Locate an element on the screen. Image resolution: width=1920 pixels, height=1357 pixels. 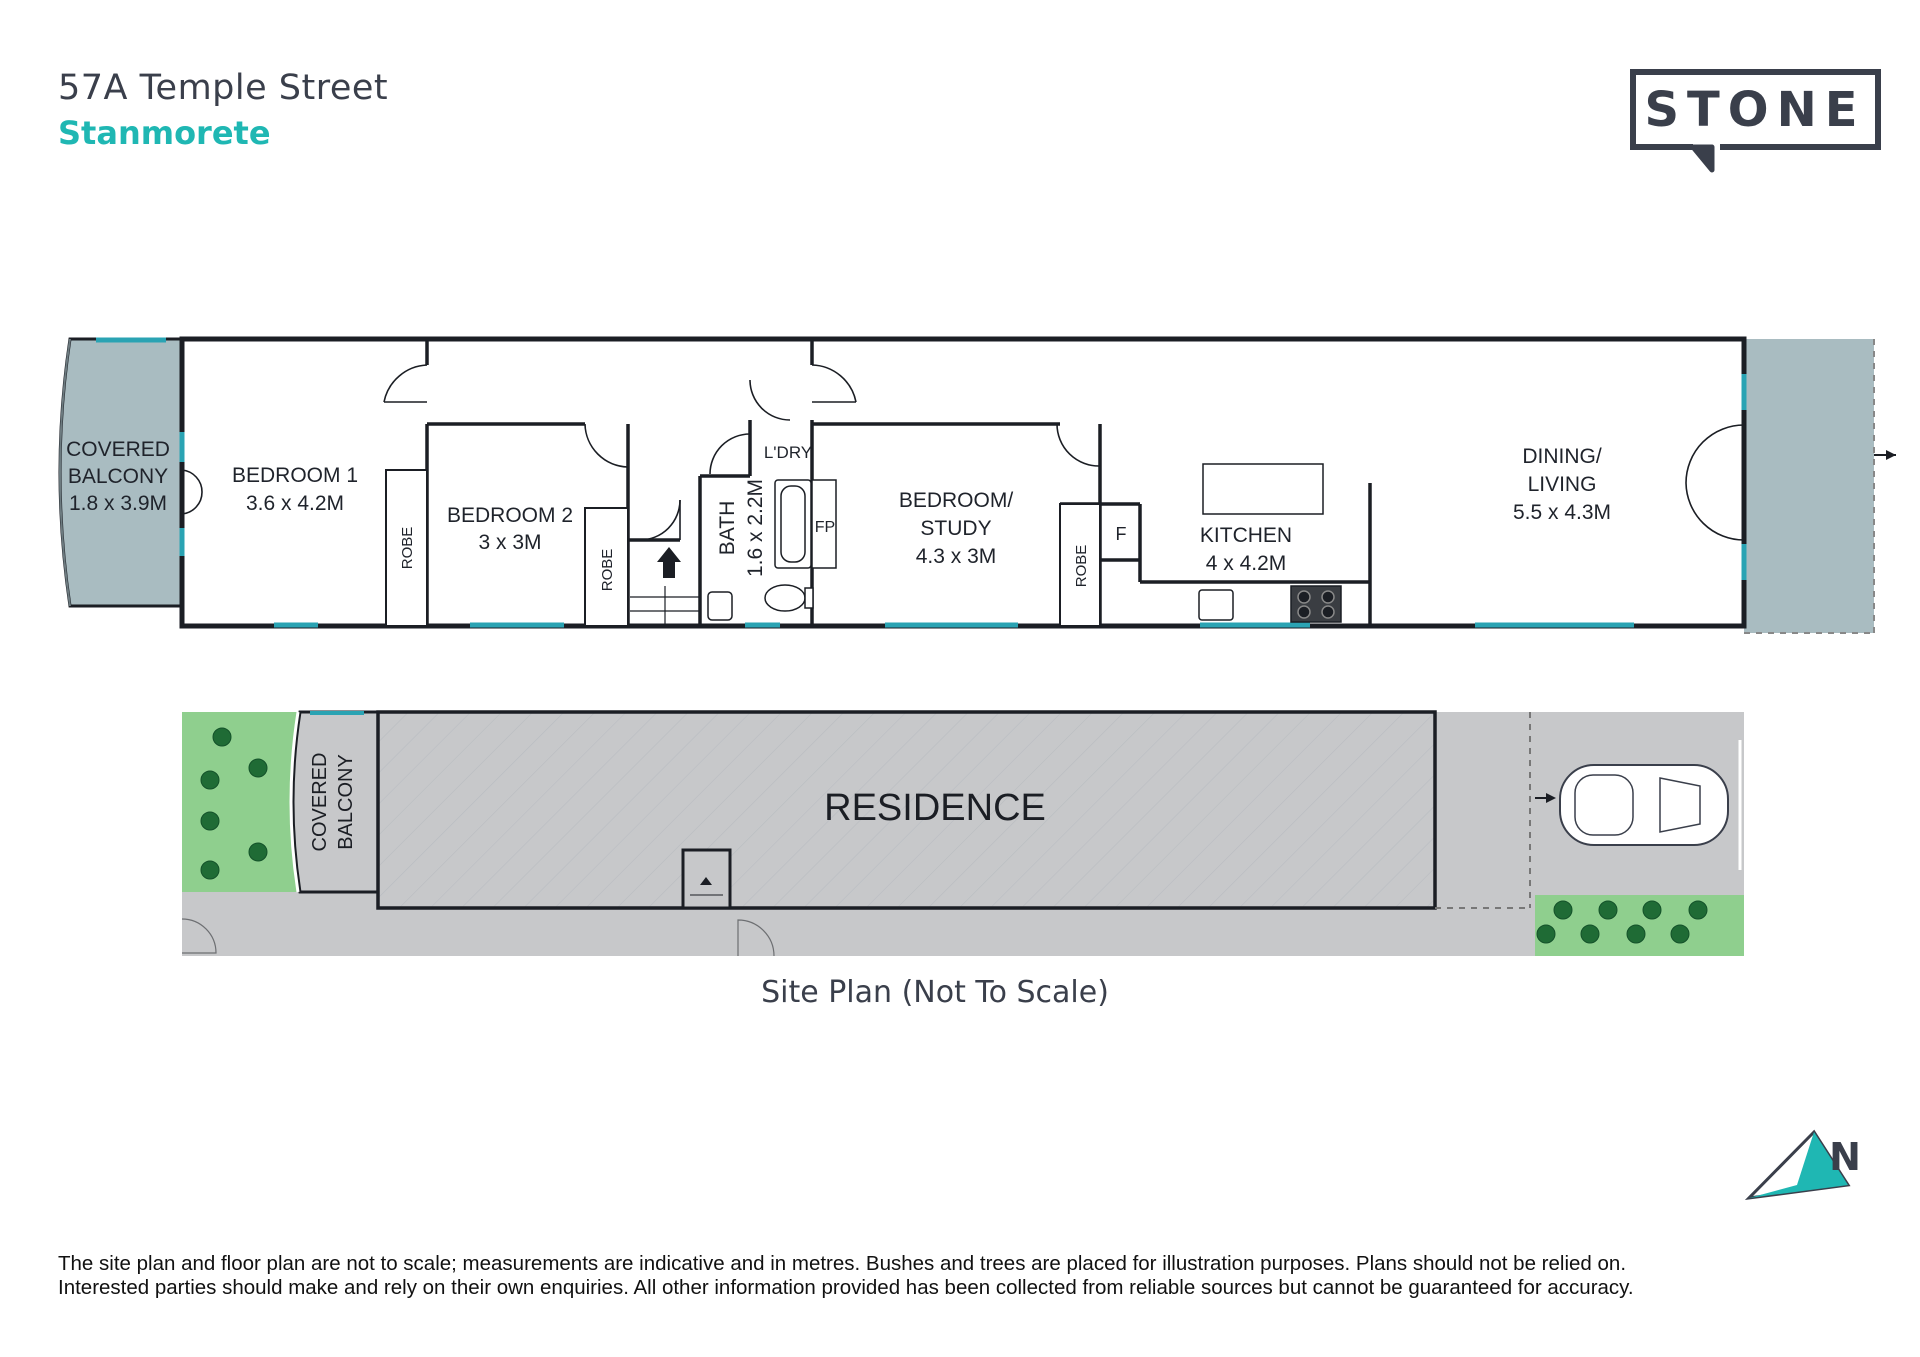
room-label-kitchen: KITCHEN is located at coordinates (1246, 535).